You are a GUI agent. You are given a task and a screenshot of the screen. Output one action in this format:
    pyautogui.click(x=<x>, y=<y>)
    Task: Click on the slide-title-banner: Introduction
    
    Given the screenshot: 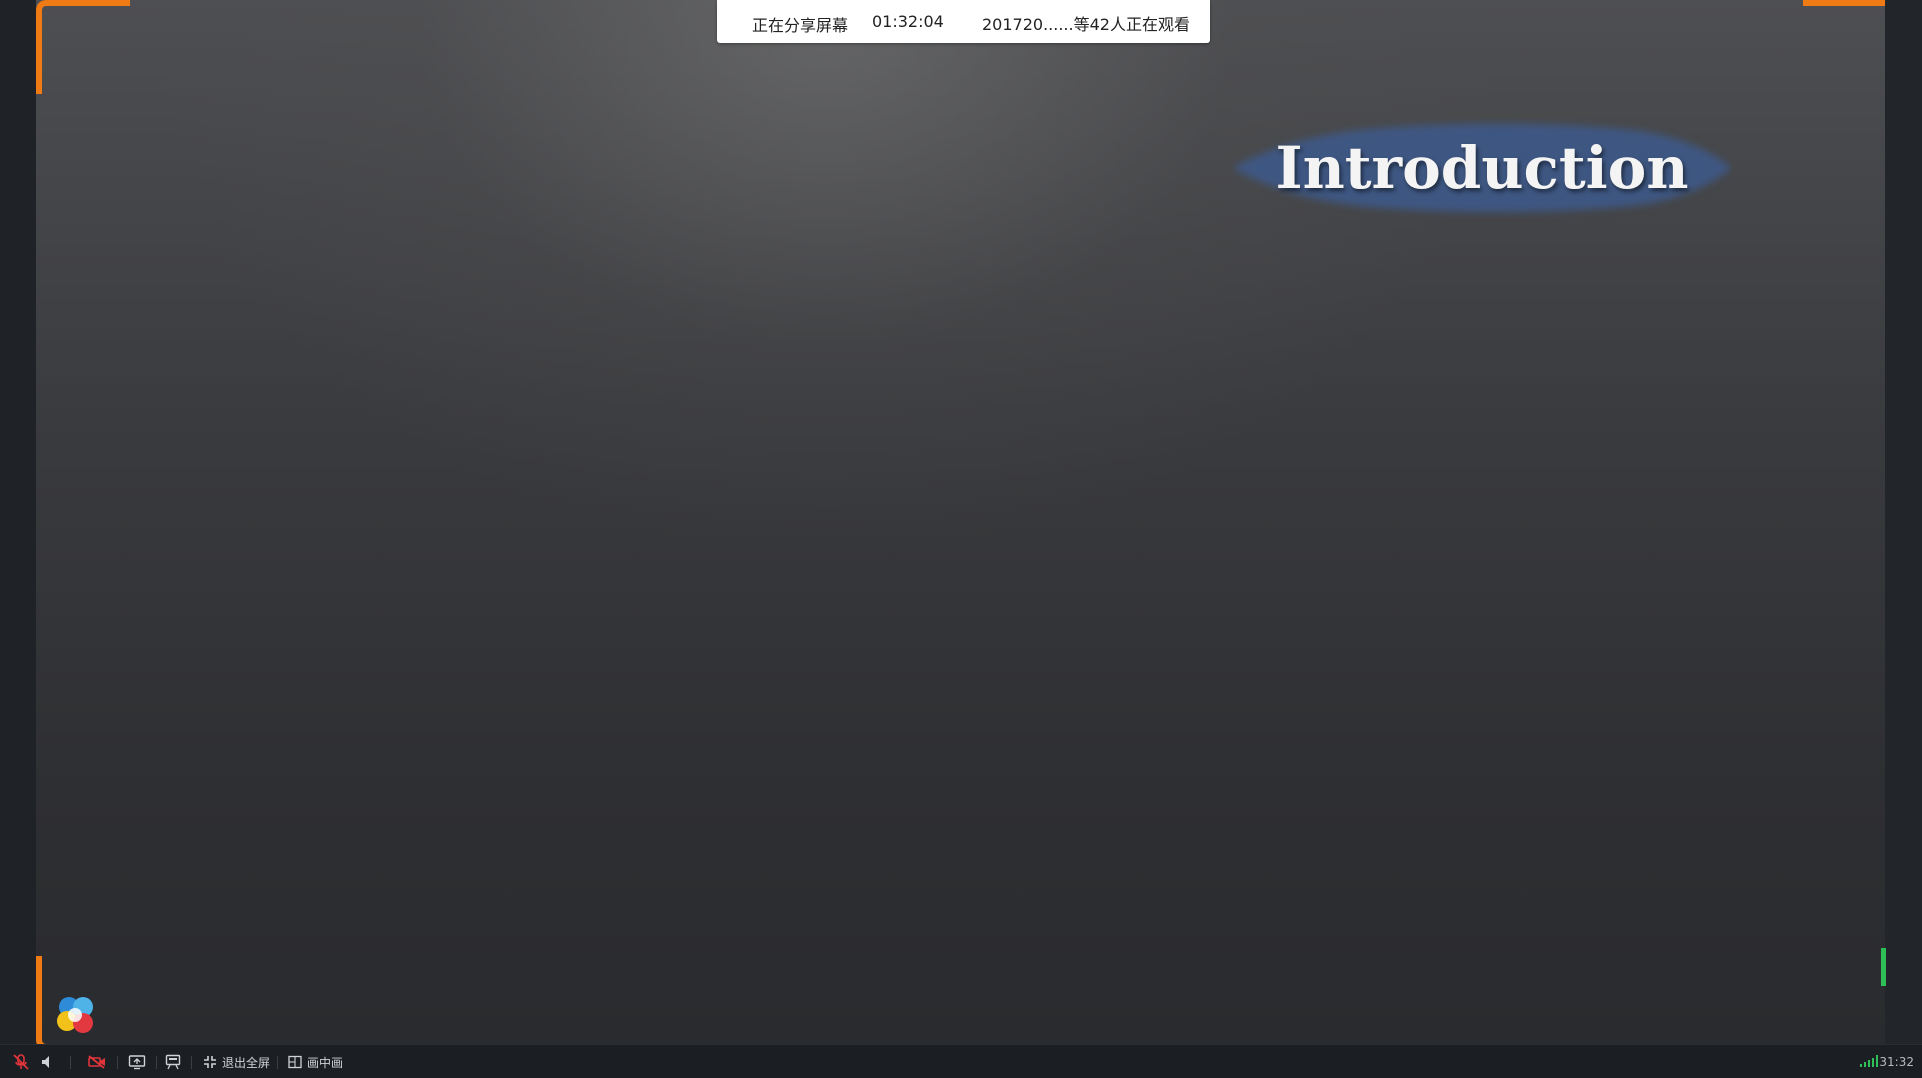 What is the action you would take?
    pyautogui.click(x=1482, y=168)
    